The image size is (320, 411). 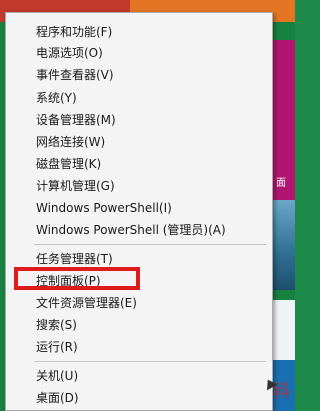 What do you see at coordinates (57, 376) in the screenshot?
I see `menu-item-shutdown: 关机(U)` at bounding box center [57, 376].